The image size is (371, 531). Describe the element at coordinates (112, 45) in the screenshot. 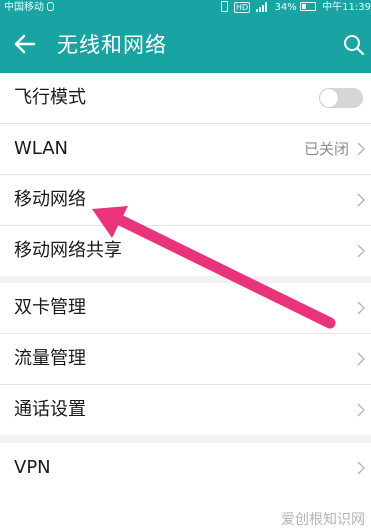

I see `page-title: 无线和网络` at that location.